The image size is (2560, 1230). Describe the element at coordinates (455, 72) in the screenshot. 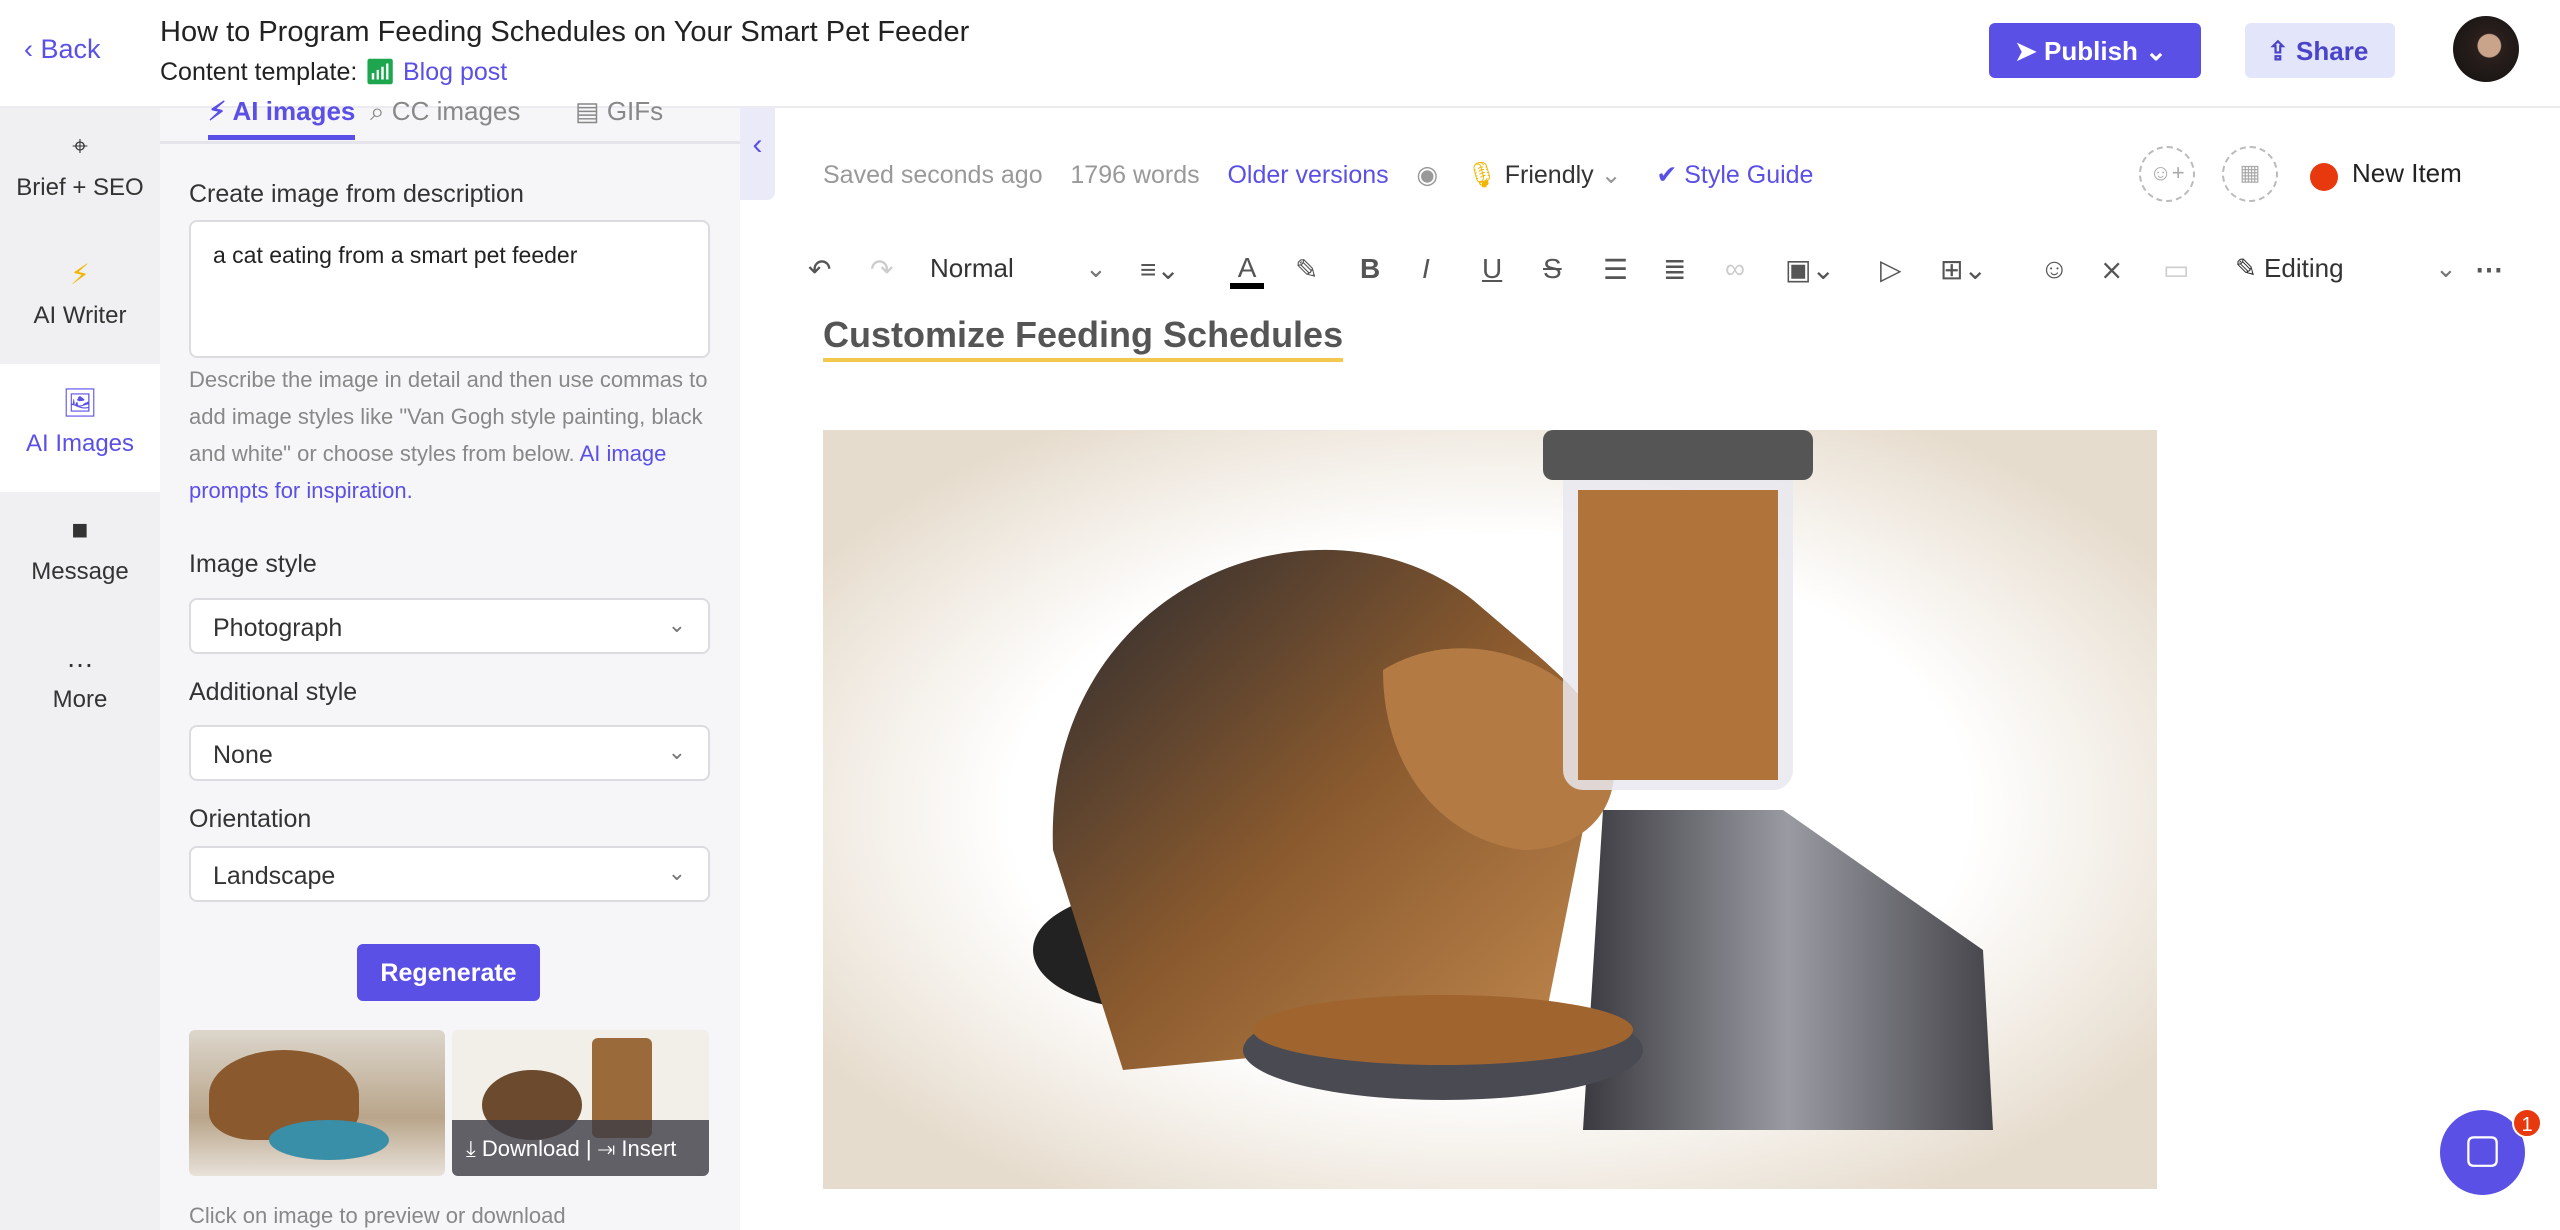

I see `template-link: Blog post` at that location.